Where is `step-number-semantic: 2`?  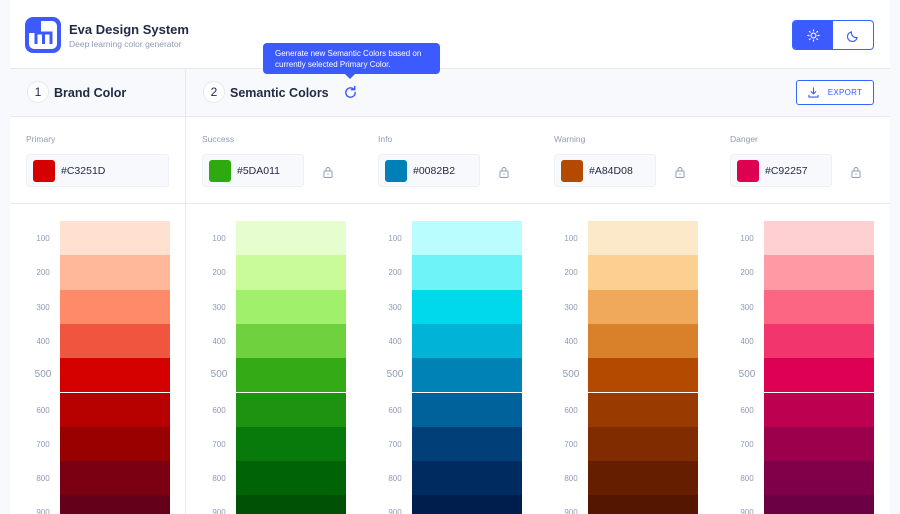 step-number-semantic: 2 is located at coordinates (214, 92).